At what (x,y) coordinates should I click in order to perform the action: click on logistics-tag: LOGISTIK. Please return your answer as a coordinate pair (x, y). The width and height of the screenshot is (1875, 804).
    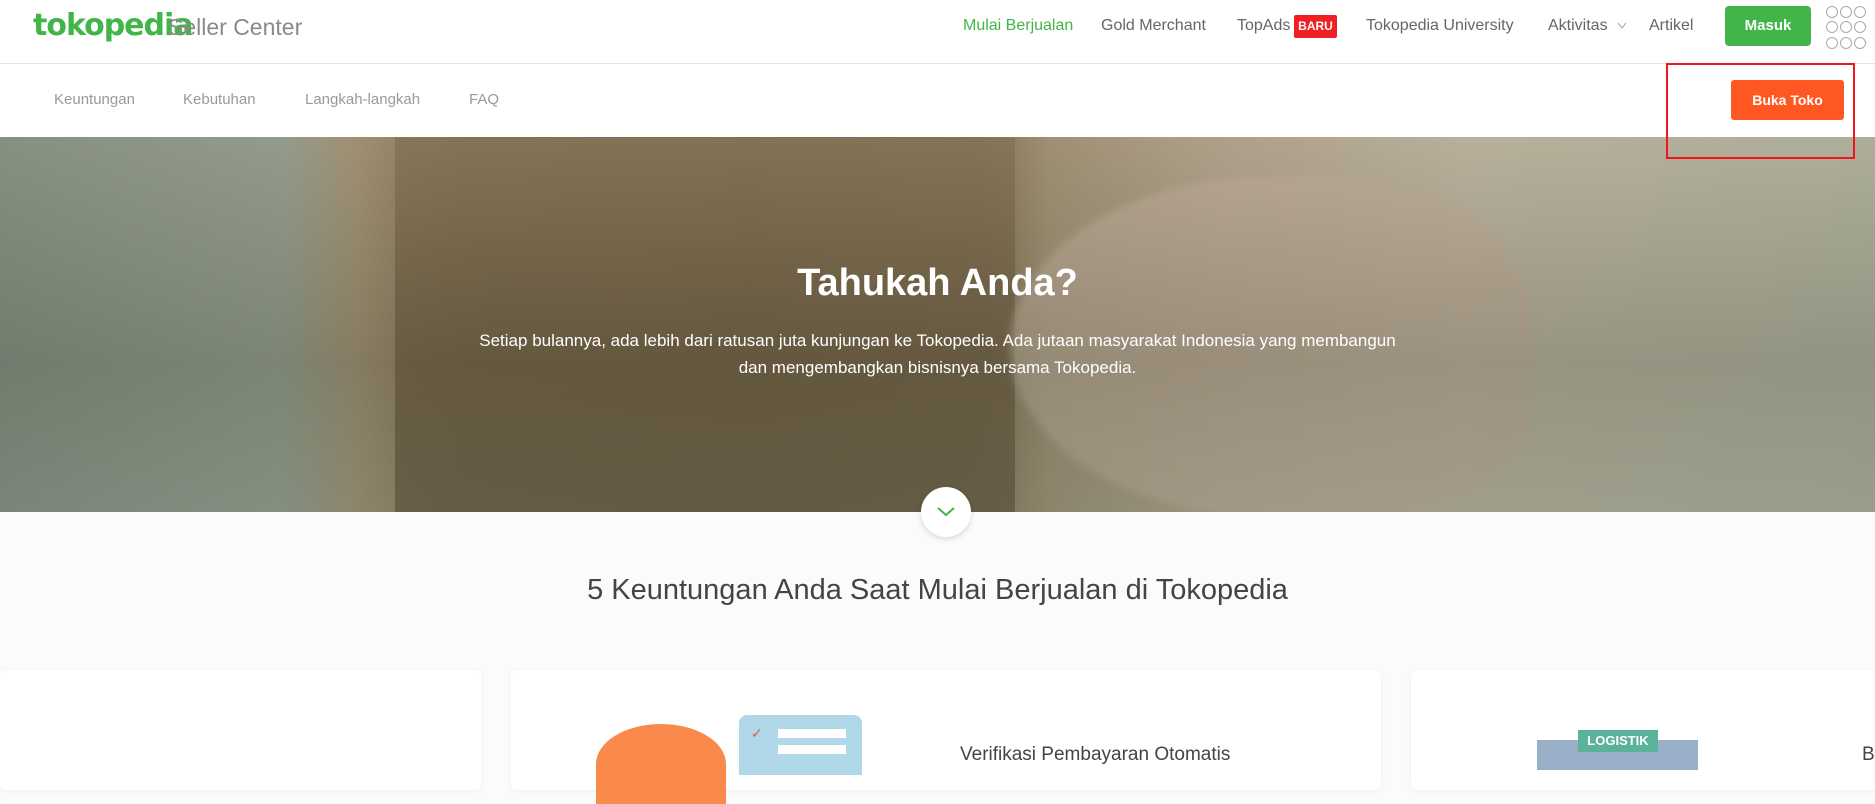
    Looking at the image, I should click on (1618, 741).